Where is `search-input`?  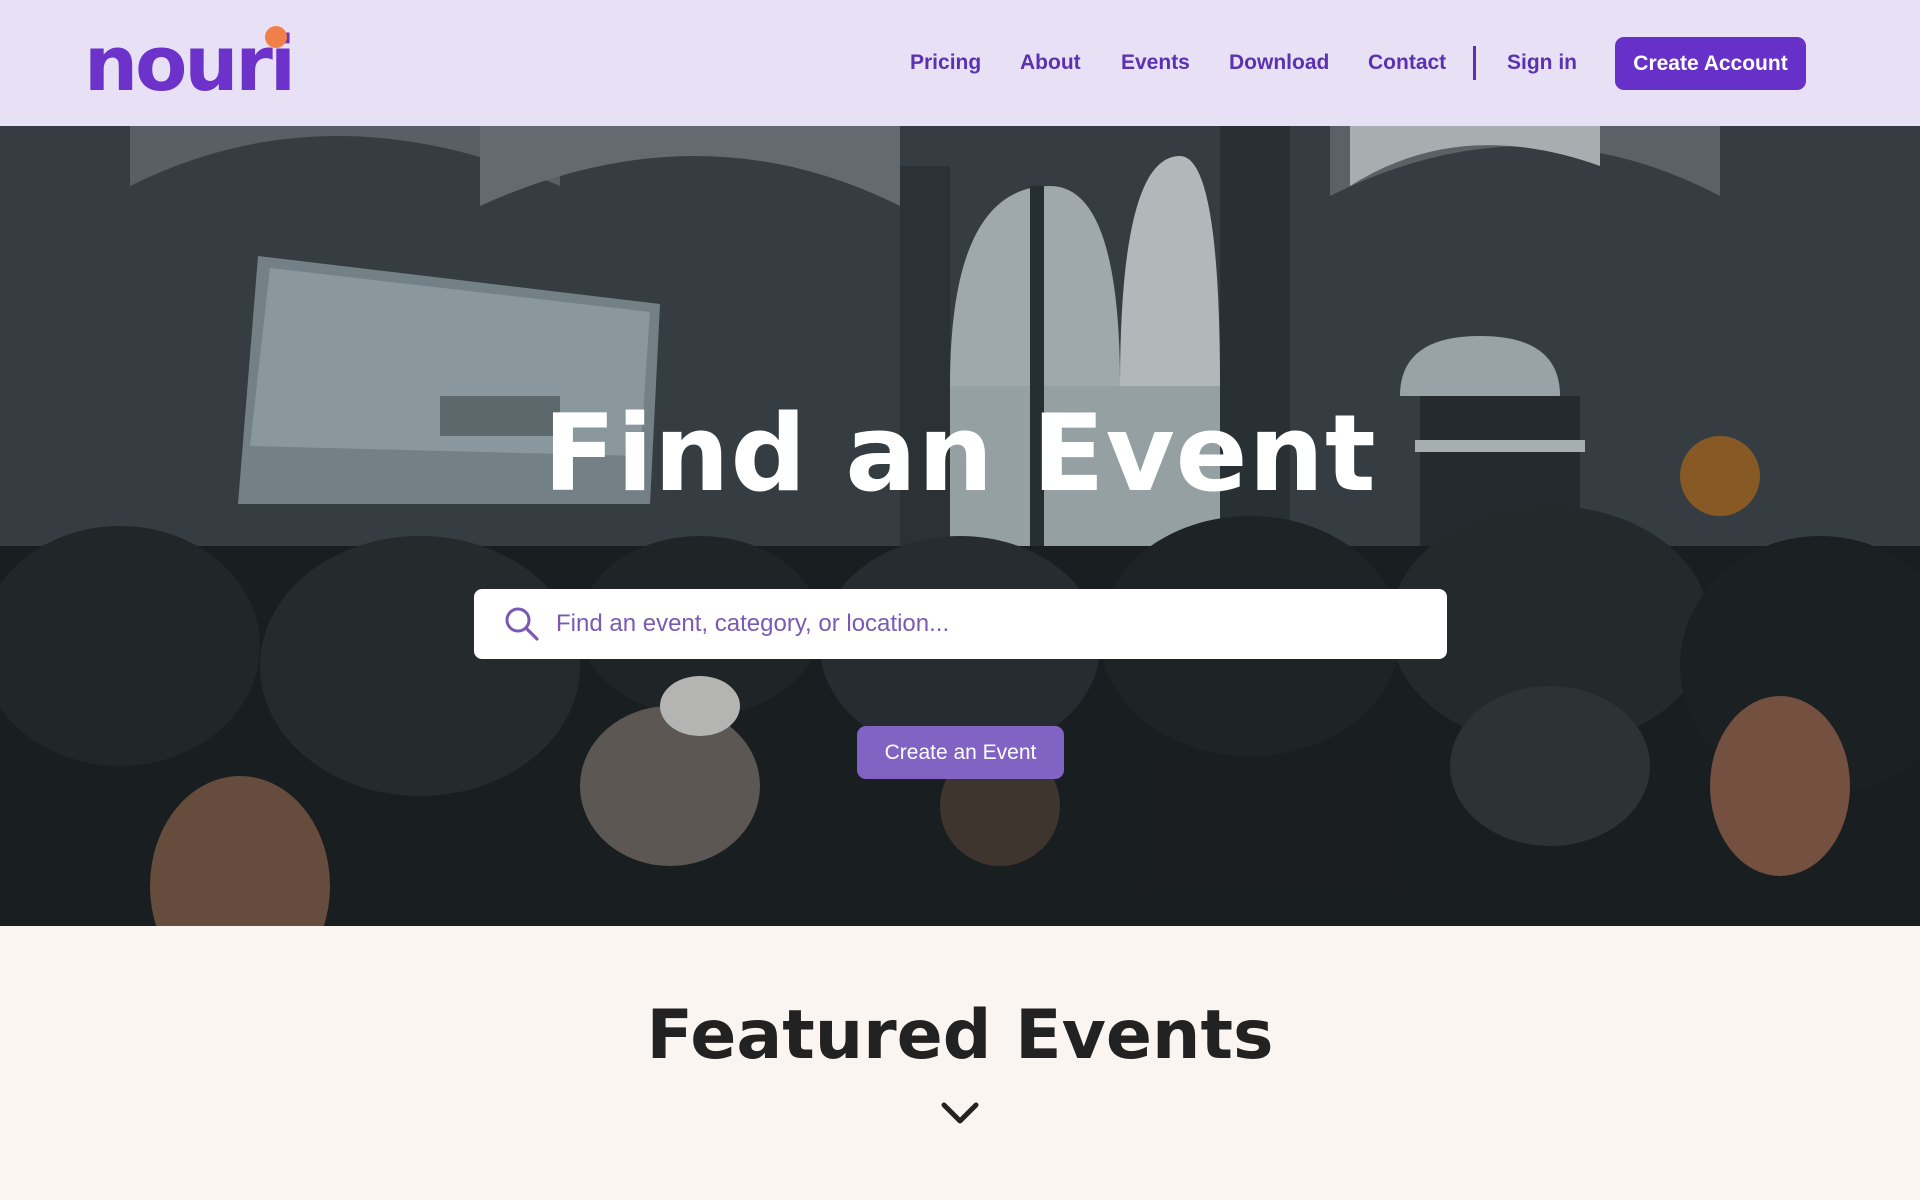
search-input is located at coordinates (986, 624).